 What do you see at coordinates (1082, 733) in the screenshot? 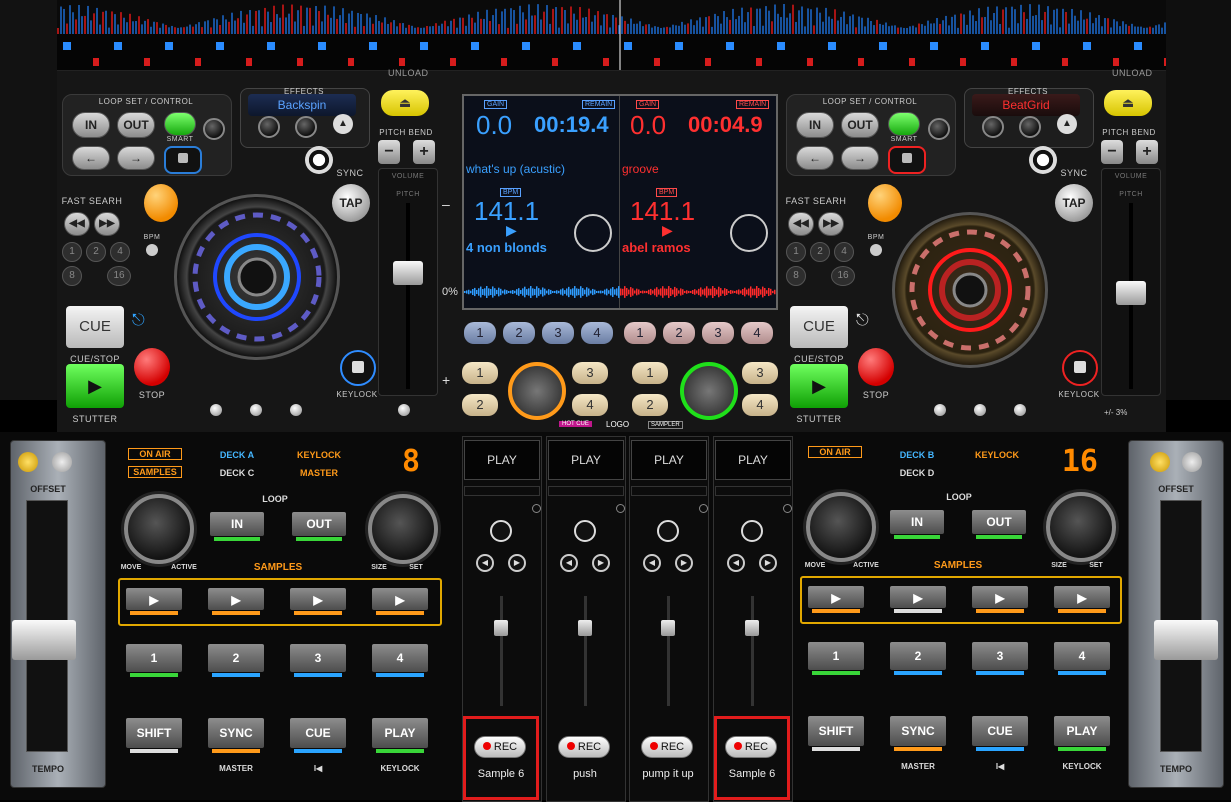
I see `play-button-right: PLAY` at bounding box center [1082, 733].